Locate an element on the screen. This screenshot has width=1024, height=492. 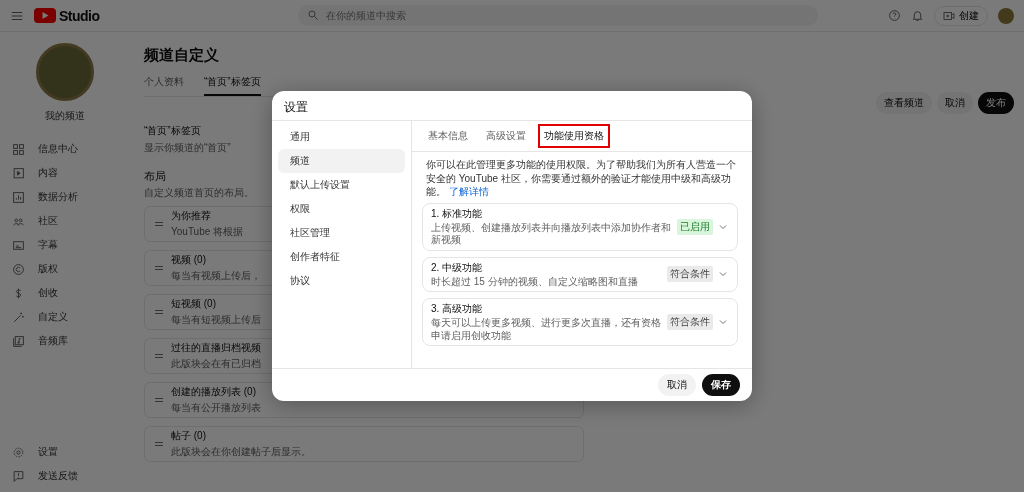
settings-nav-item: 频道 is located at coordinates (341, 161).